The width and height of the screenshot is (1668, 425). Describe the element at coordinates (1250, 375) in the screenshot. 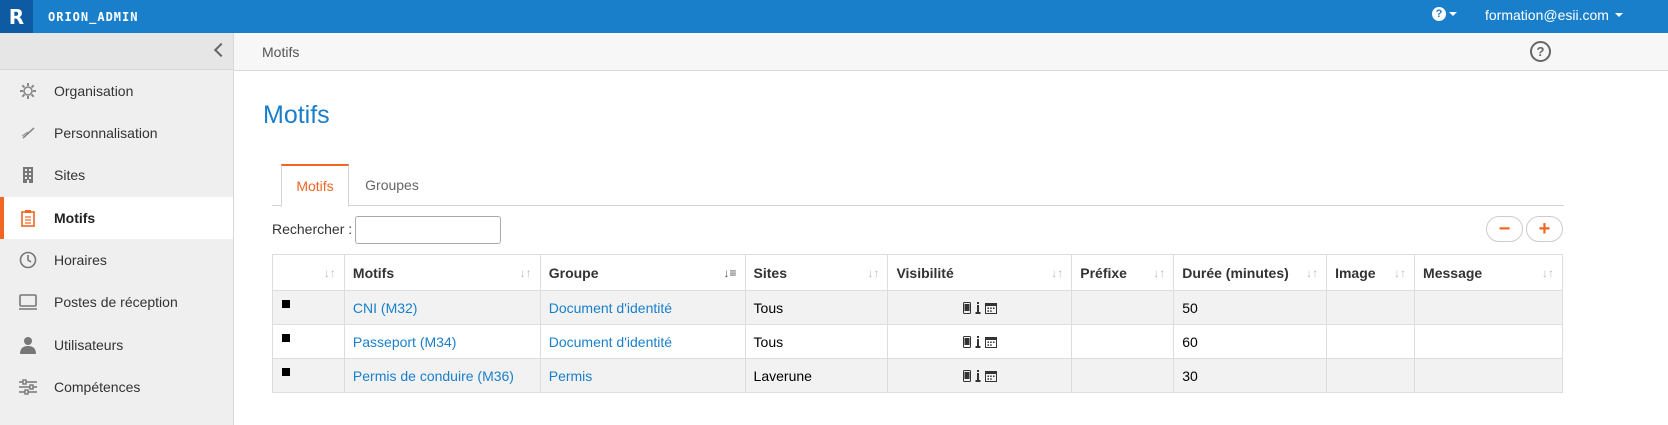

I see `duree-cell: 30` at that location.